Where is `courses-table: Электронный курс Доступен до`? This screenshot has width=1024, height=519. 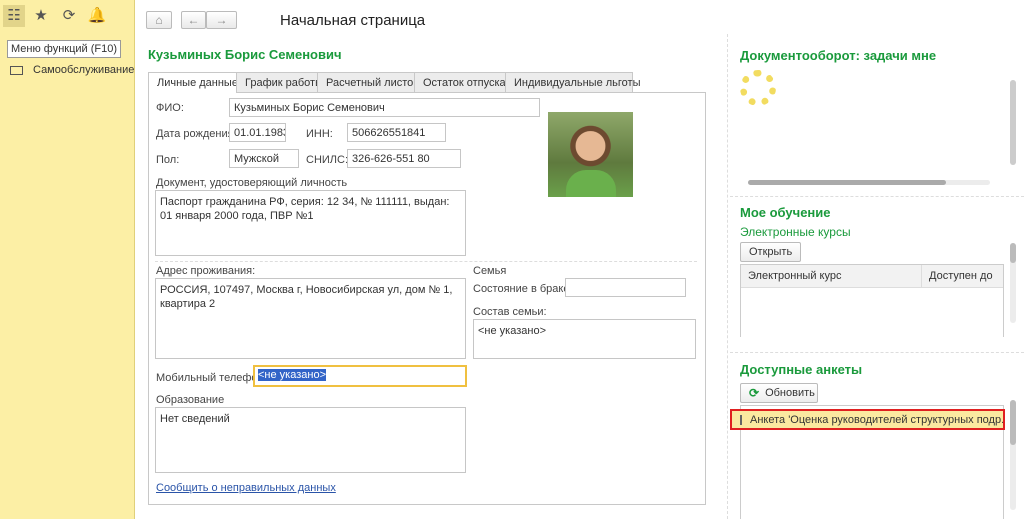
courses-table: Электронный курс Доступен до is located at coordinates (872, 300).